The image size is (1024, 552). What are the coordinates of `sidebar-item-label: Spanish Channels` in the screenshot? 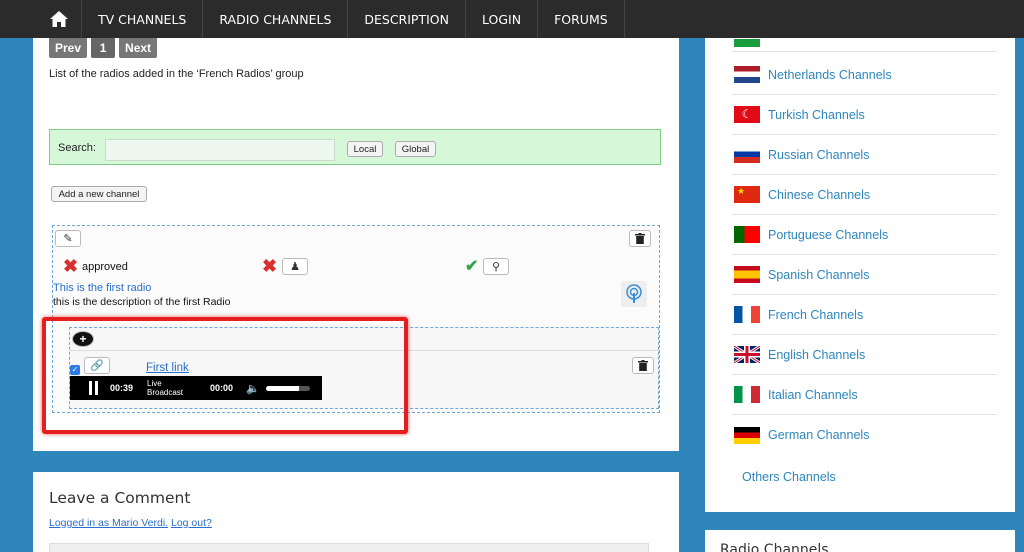 It's located at (819, 274).